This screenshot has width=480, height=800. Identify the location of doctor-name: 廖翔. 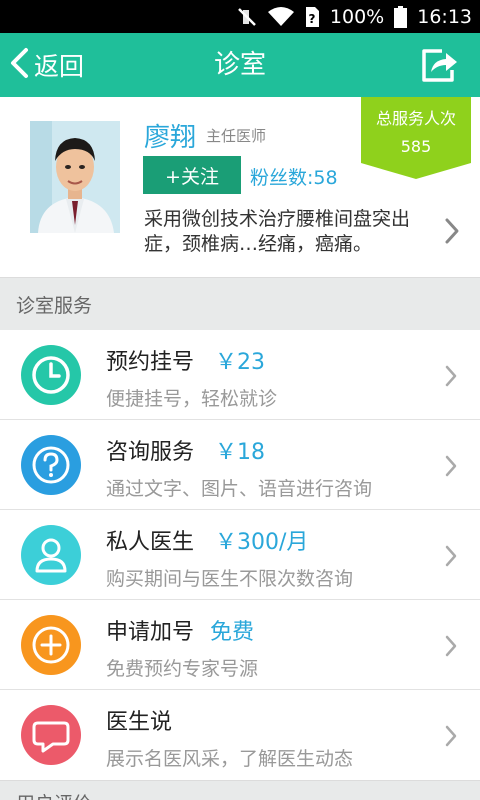
(170, 138).